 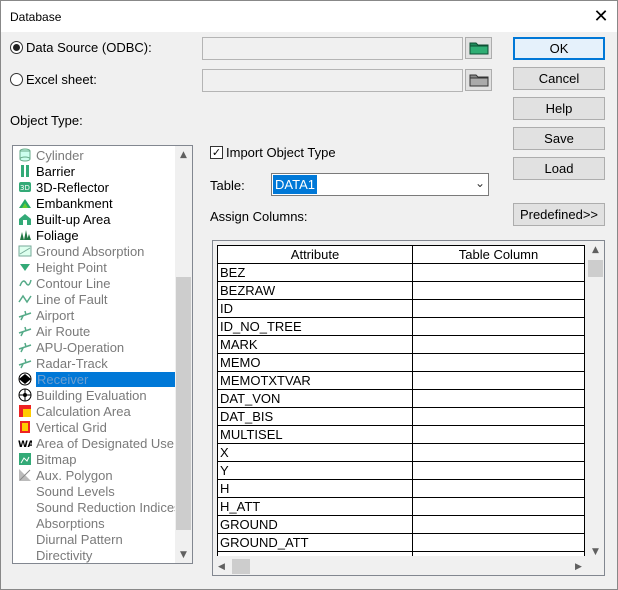 What do you see at coordinates (401, 553) in the screenshot?
I see `table-row: OBENZ1` at bounding box center [401, 553].